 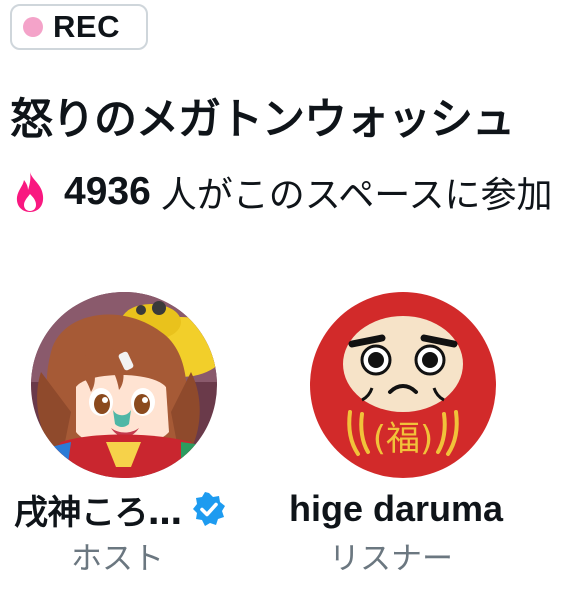 What do you see at coordinates (30, 192) in the screenshot?
I see `fire-icon` at bounding box center [30, 192].